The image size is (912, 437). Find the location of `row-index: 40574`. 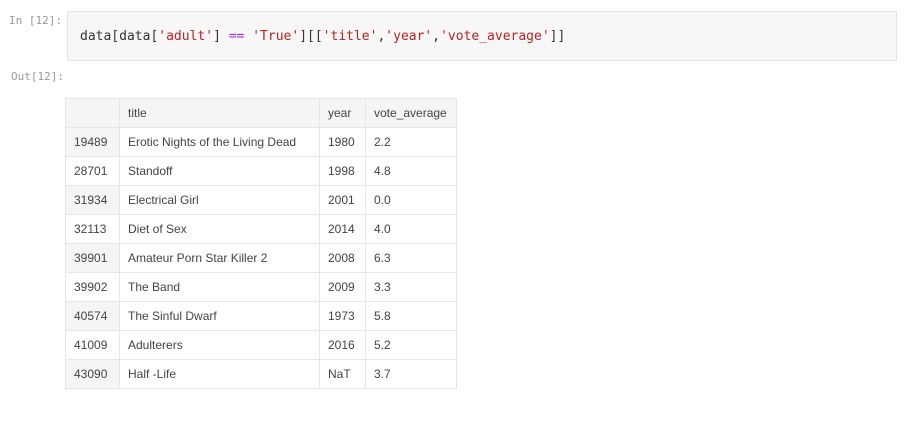

row-index: 40574 is located at coordinates (92, 316).